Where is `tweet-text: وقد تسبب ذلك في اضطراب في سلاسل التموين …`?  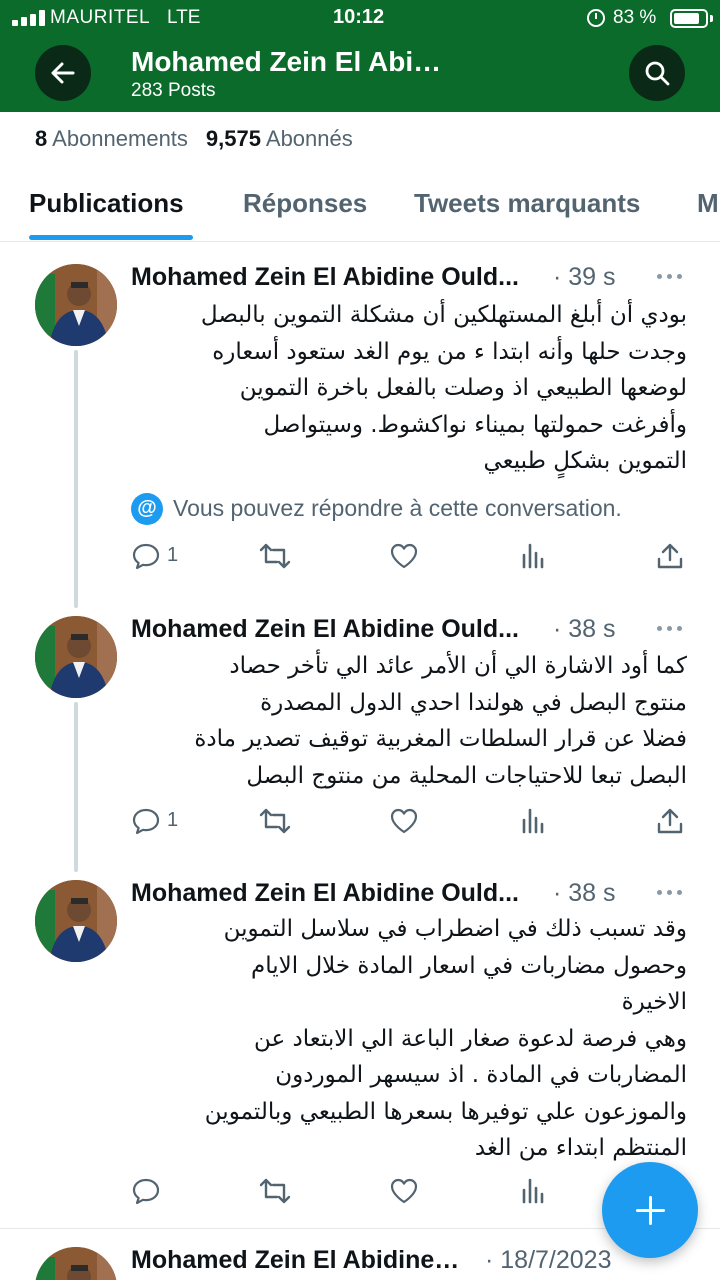
tweet-text: وقد تسبب ذلك في اضطراب في سلاسل التموين … is located at coordinates (445, 1038).